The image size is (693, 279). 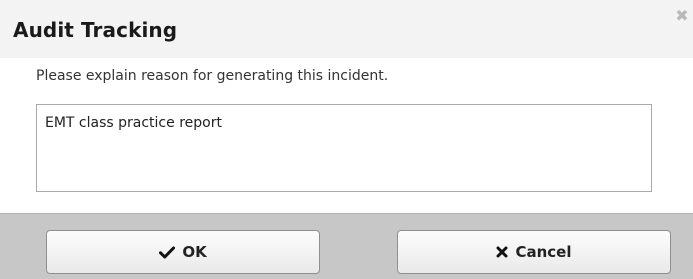 What do you see at coordinates (543, 252) in the screenshot?
I see `cancel-label: Cancel` at bounding box center [543, 252].